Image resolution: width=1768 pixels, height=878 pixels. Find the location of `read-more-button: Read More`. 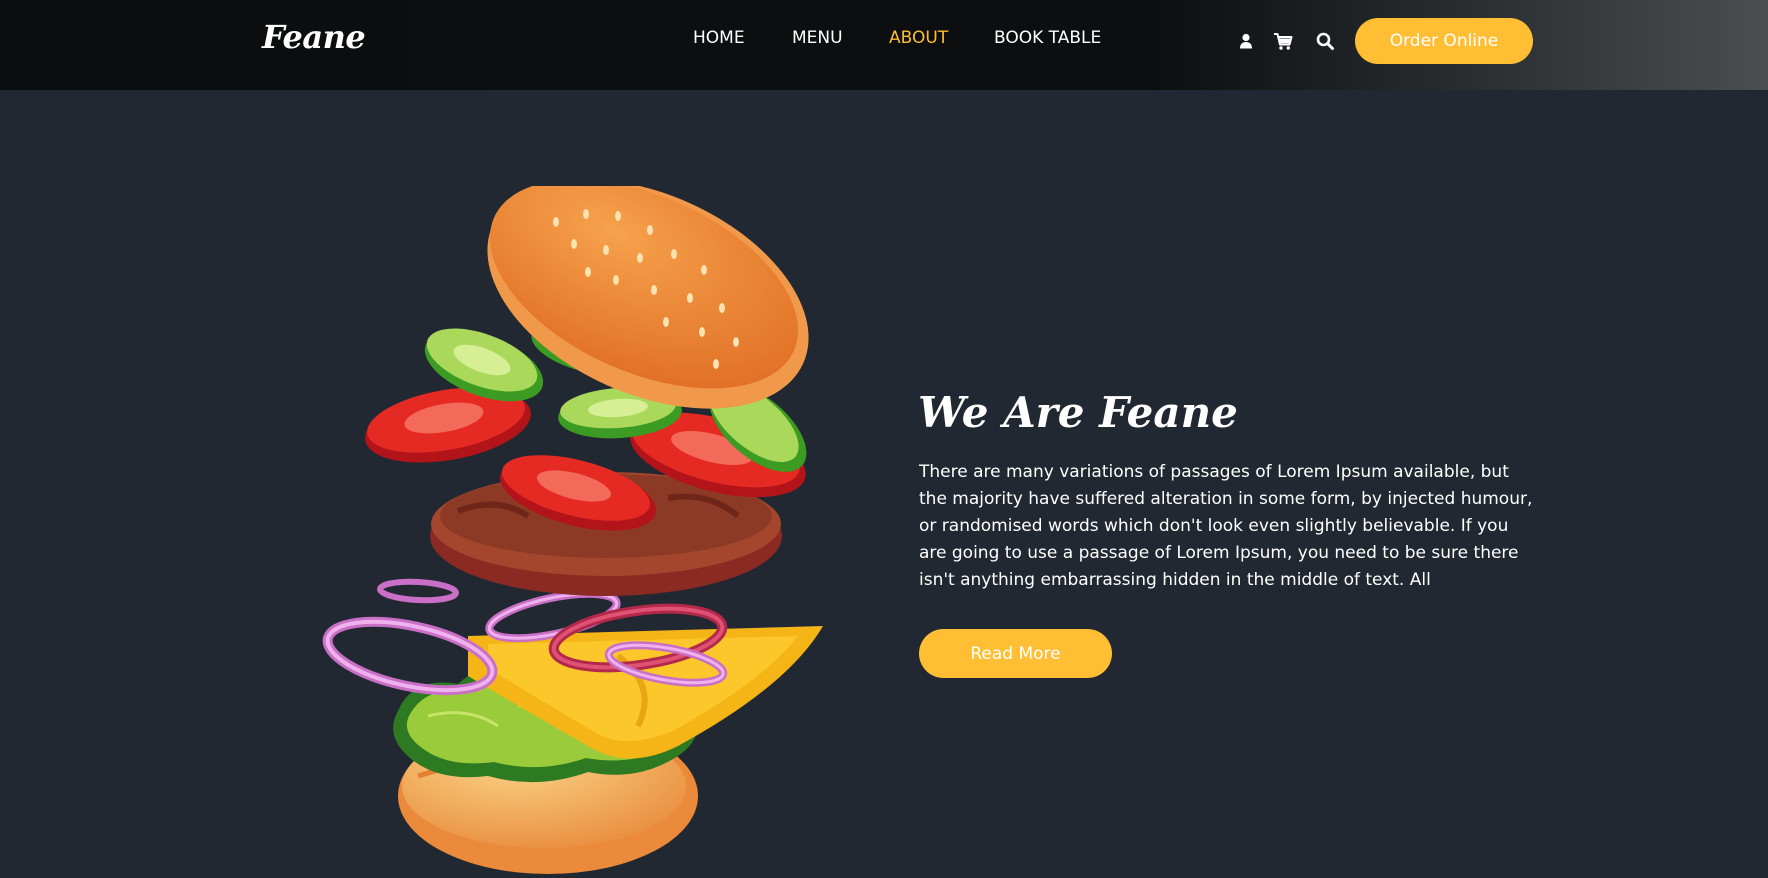

read-more-button: Read More is located at coordinates (1015, 653).